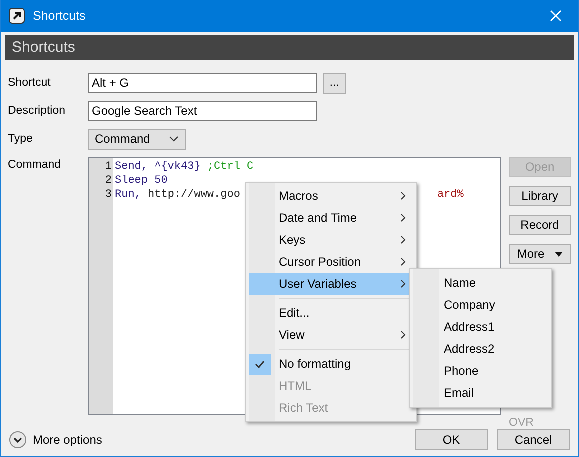 Image resolution: width=579 pixels, height=457 pixels. What do you see at coordinates (194, 195) in the screenshot?
I see `code-text: http://www.goo` at bounding box center [194, 195].